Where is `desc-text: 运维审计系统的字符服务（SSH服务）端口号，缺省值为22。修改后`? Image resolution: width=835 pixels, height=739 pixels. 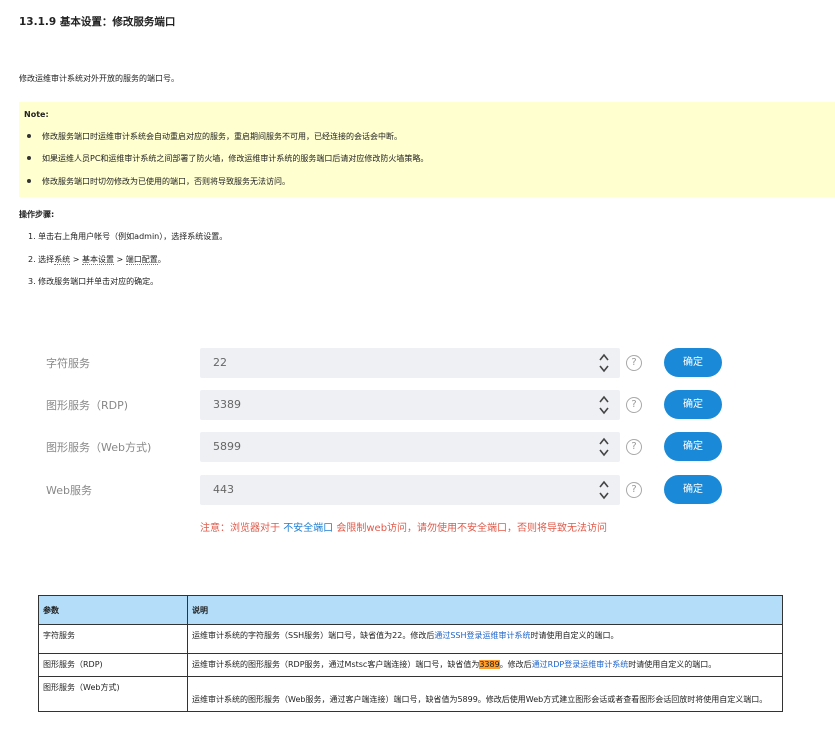
desc-text: 运维审计系统的字符服务（SSH服务）端口号，缺省值为22。修改后 is located at coordinates (313, 635).